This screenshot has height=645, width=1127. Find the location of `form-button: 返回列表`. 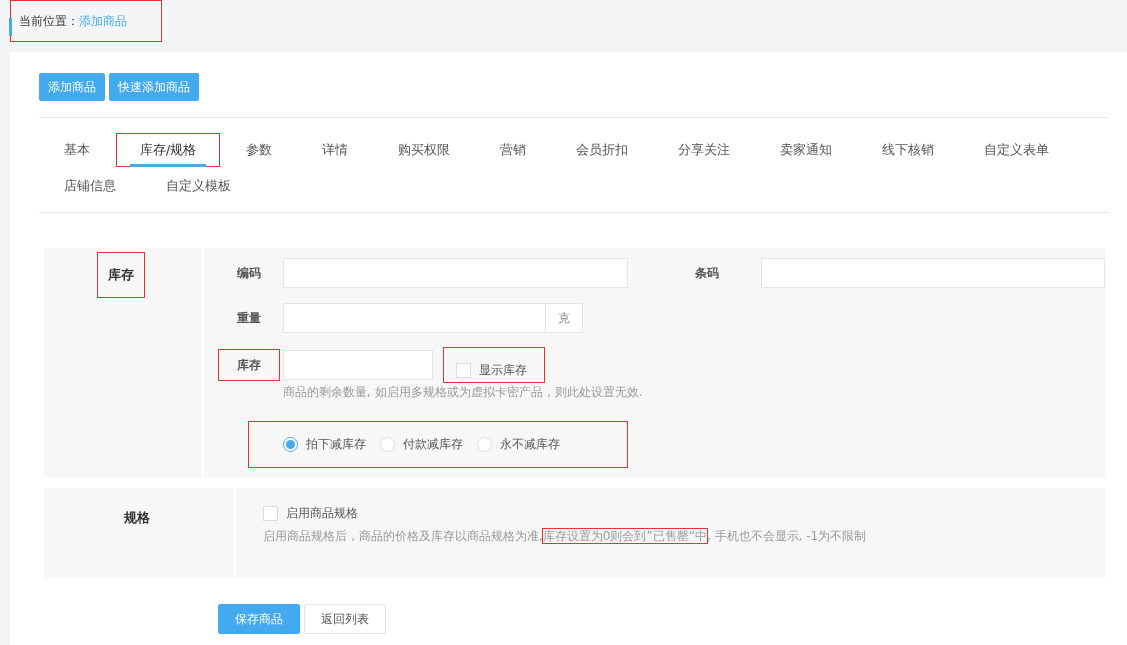

form-button: 返回列表 is located at coordinates (345, 619).